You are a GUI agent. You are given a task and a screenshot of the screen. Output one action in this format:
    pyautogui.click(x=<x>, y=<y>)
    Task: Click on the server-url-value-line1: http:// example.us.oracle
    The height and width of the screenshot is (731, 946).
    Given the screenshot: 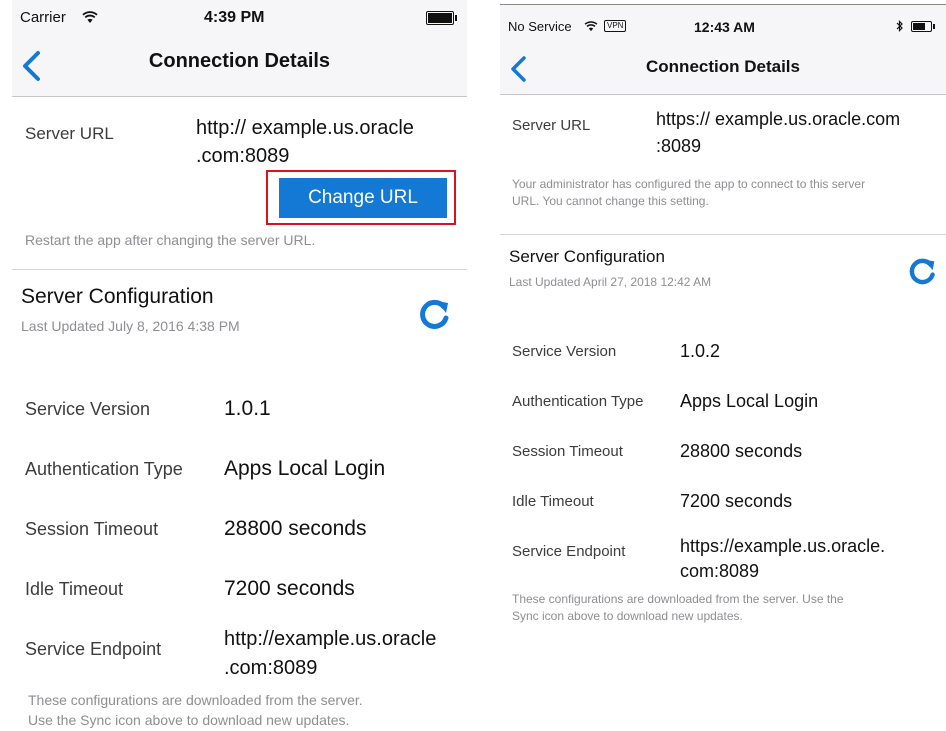 What is the action you would take?
    pyautogui.click(x=305, y=128)
    